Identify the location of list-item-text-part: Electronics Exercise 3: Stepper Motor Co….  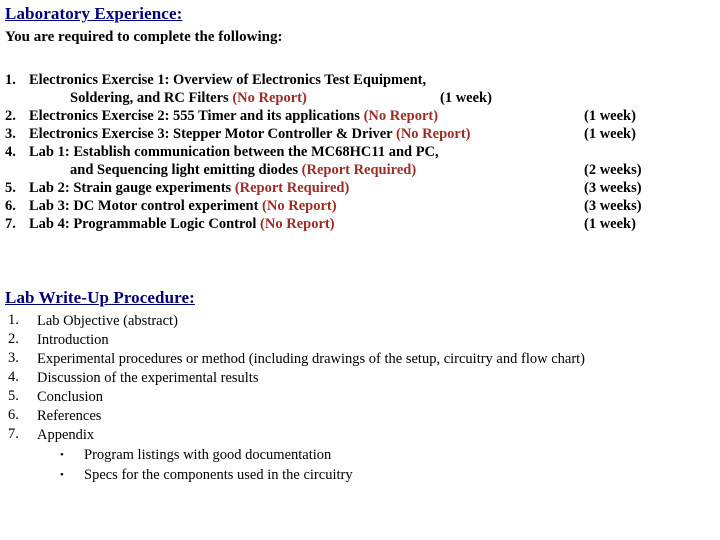
(212, 134).